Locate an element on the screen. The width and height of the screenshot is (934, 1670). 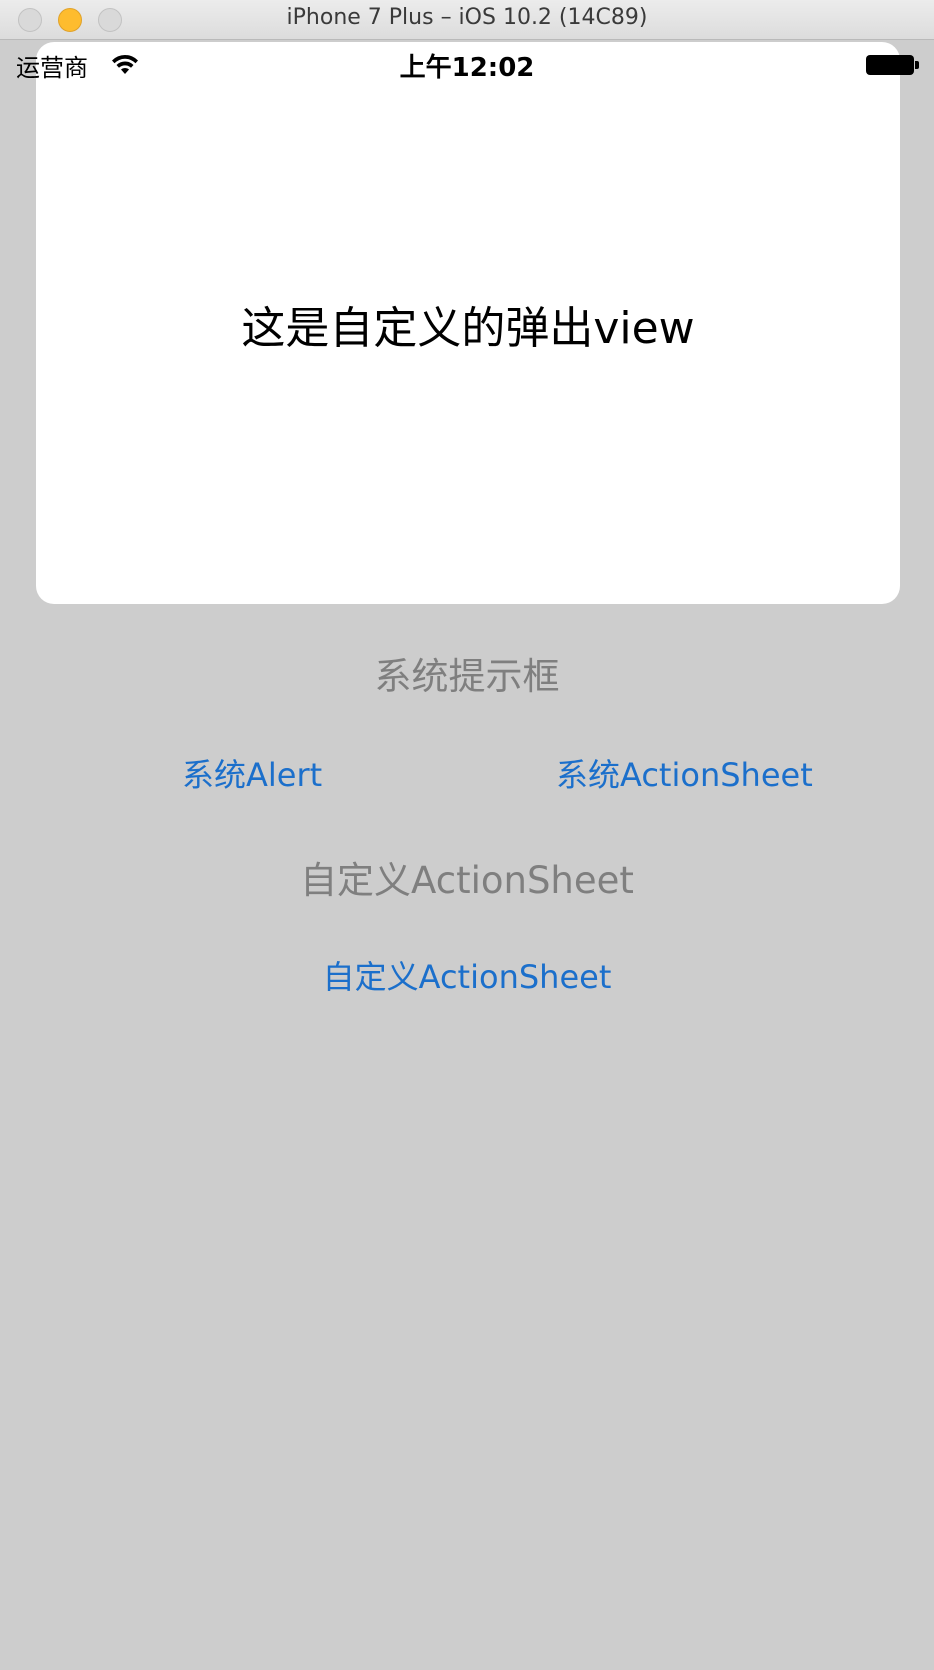
custom-actionsheet-section-title: 自定义ActionSheet is located at coordinates (467, 880).